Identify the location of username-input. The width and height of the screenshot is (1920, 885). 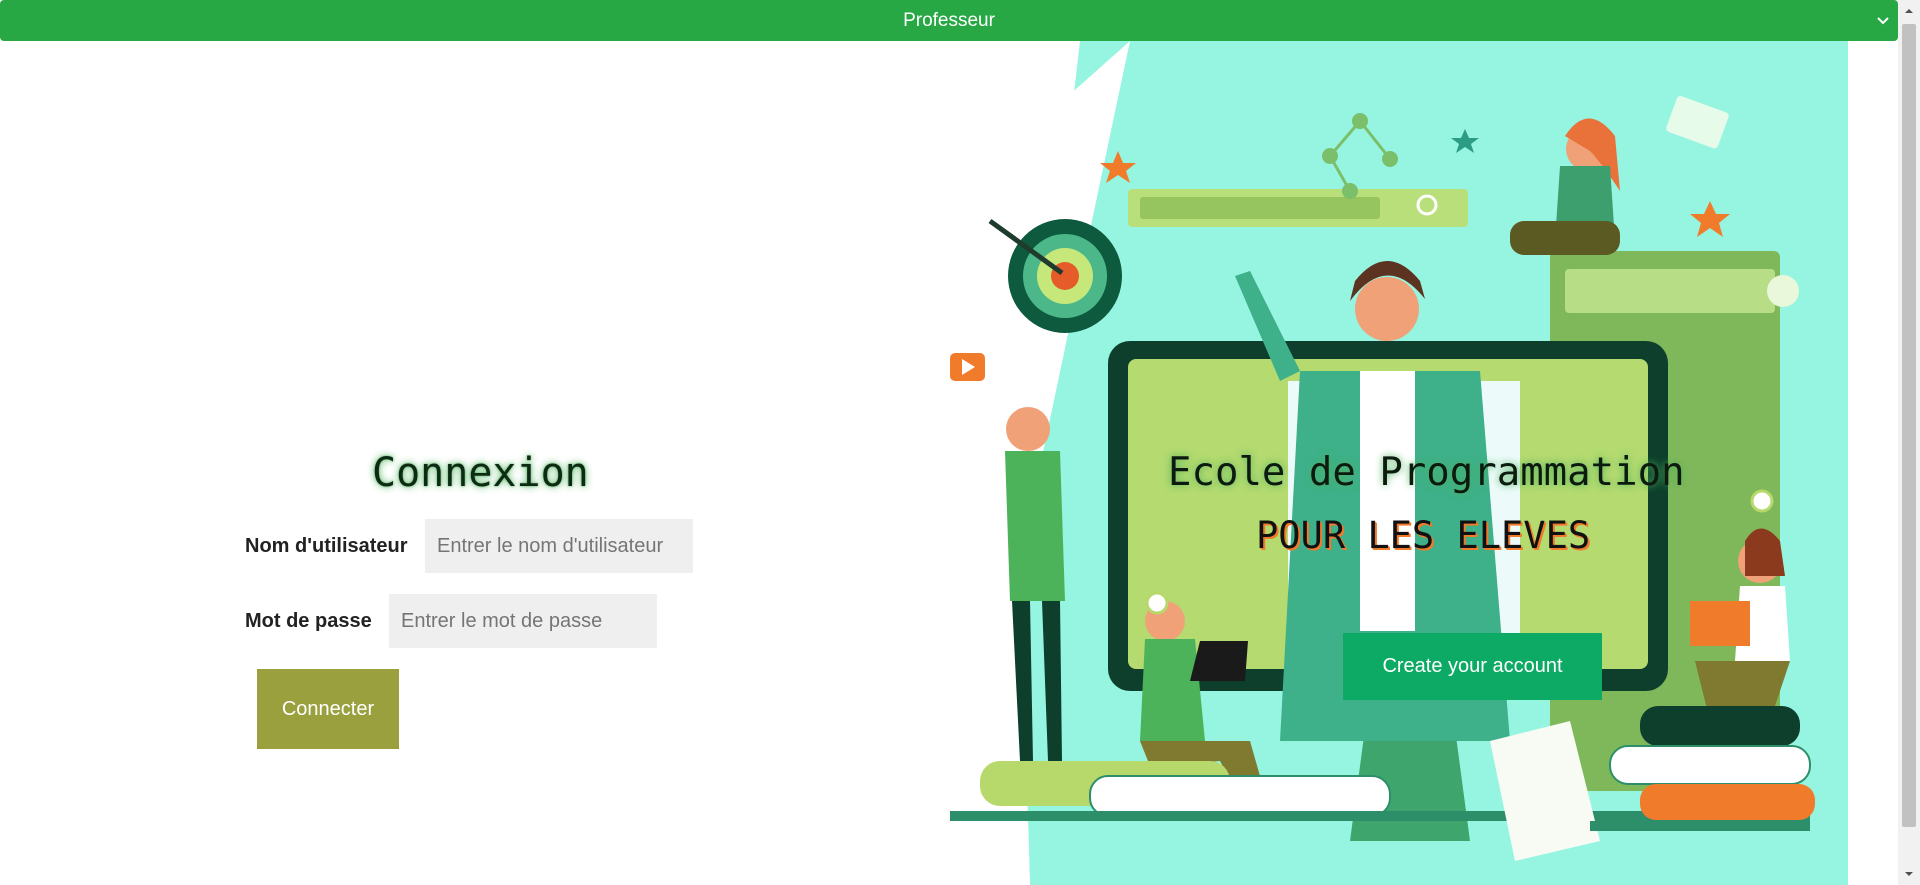
(559, 546).